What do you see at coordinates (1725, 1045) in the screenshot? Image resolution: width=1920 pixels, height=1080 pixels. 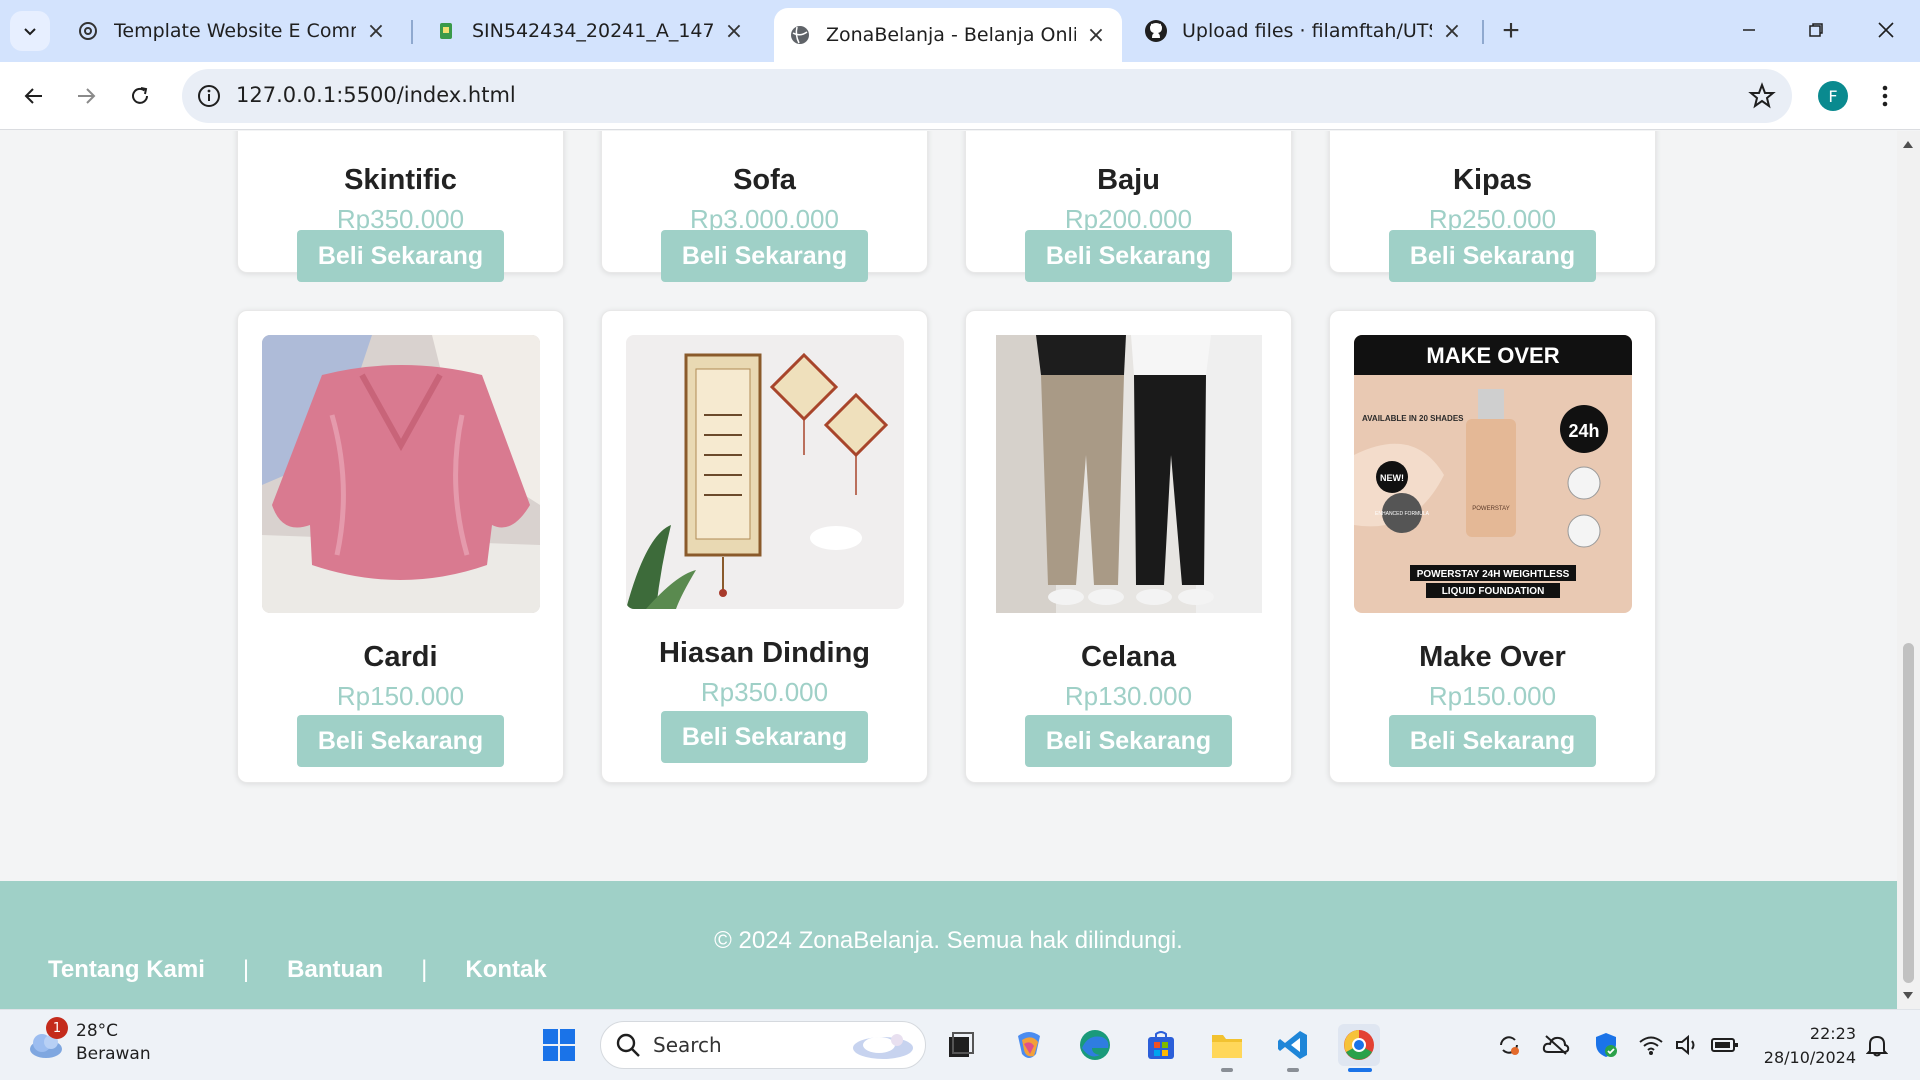 I see `battery-tray-icon` at bounding box center [1725, 1045].